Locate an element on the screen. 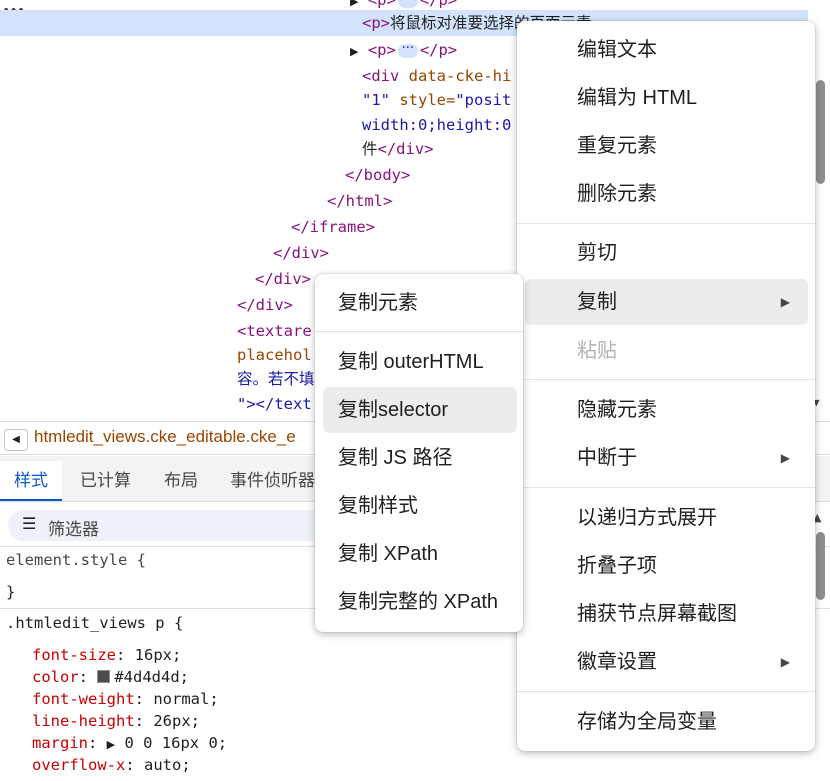 This screenshot has height=781, width=830. color-swatch-icon is located at coordinates (104, 676).